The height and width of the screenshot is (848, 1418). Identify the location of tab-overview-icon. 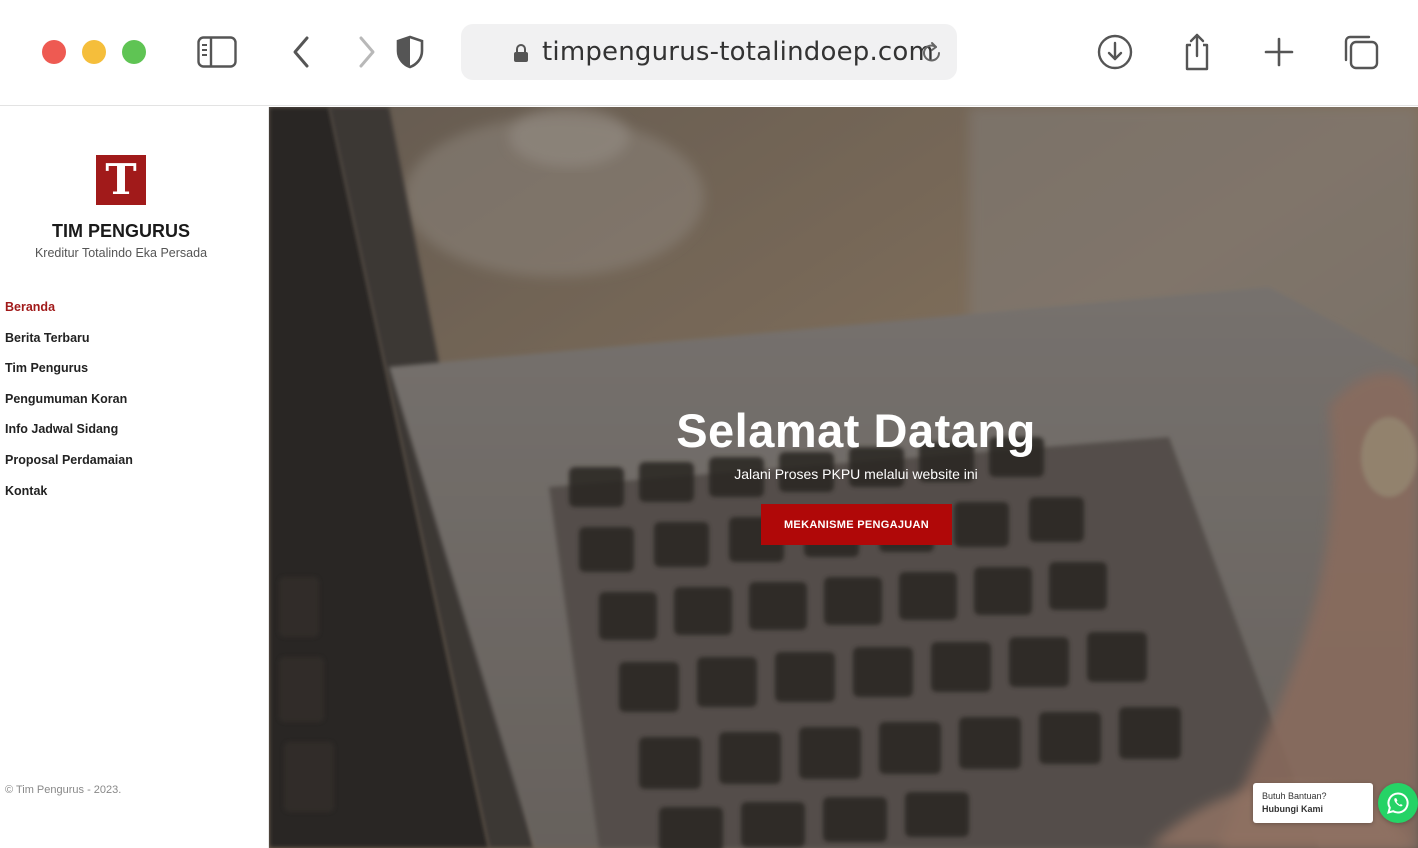
(1361, 52).